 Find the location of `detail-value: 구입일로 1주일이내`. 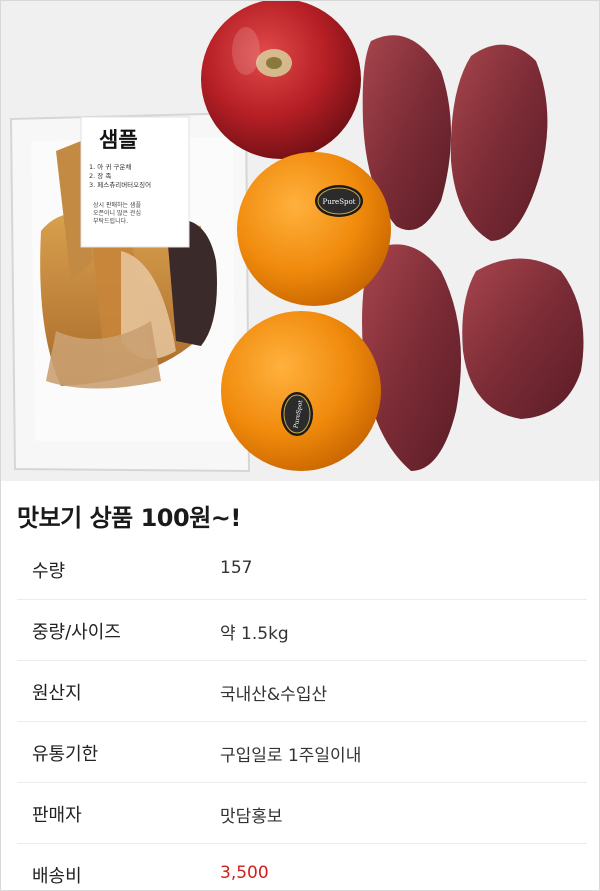

detail-value: 구입일로 1주일이내 is located at coordinates (291, 756).